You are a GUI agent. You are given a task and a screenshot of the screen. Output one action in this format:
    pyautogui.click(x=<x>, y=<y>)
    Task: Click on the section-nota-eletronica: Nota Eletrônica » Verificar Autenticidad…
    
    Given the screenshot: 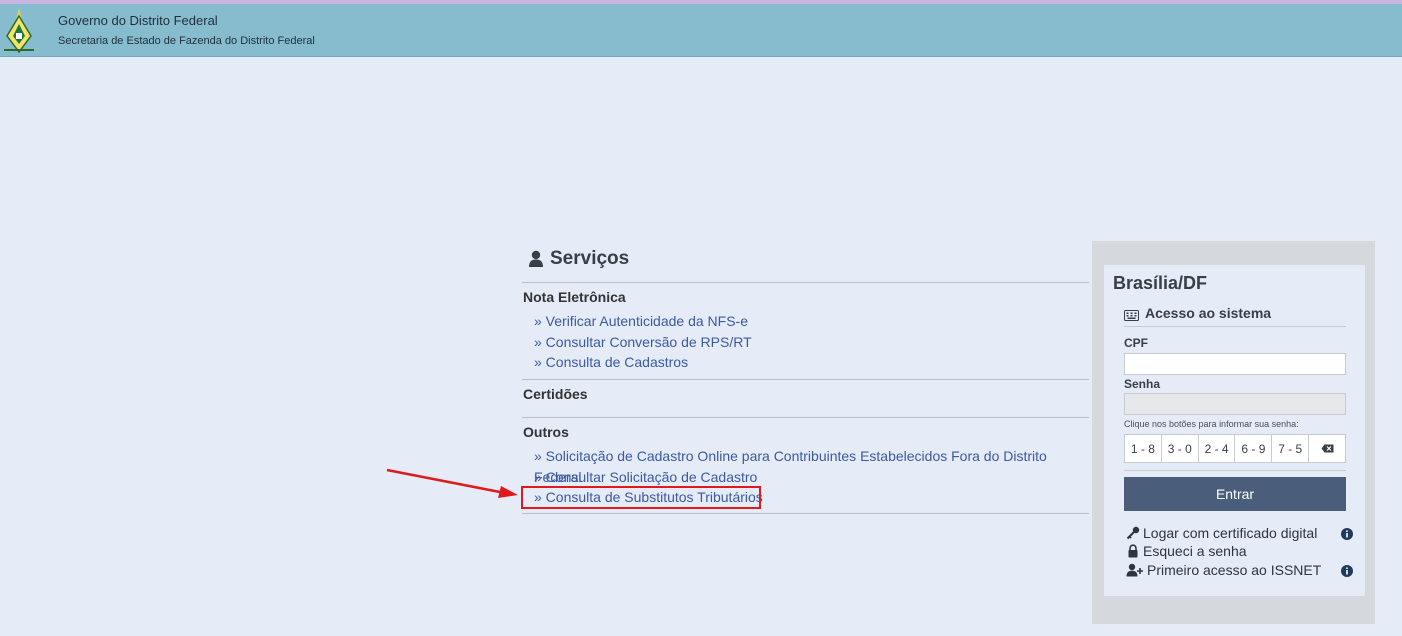 What is the action you would take?
    pyautogui.click(x=805, y=331)
    